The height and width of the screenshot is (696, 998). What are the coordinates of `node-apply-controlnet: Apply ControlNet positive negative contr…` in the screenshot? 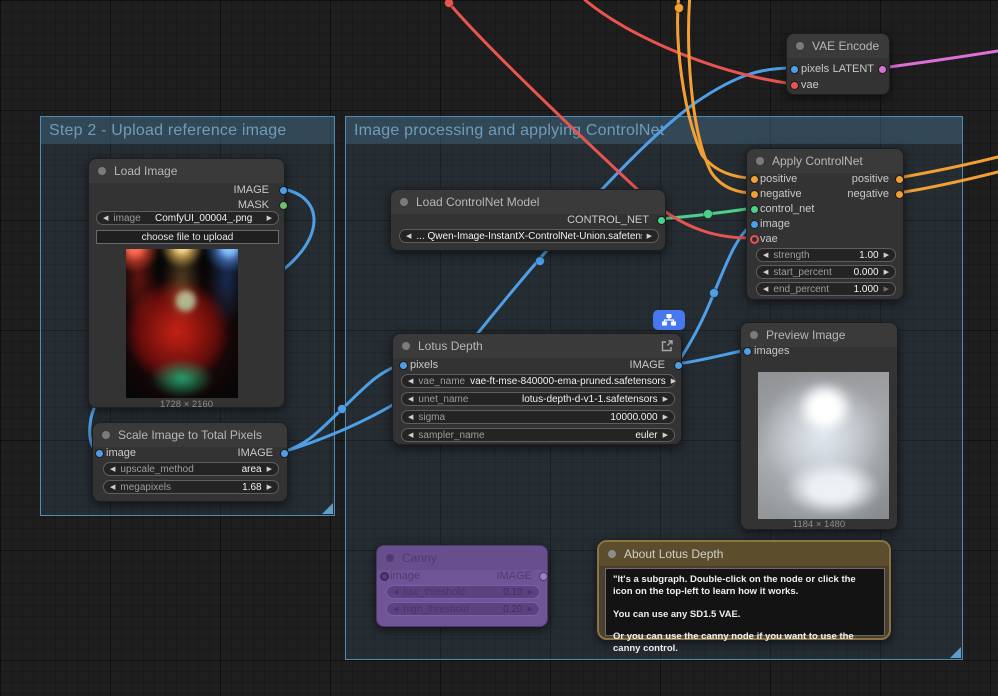 It's located at (825, 224).